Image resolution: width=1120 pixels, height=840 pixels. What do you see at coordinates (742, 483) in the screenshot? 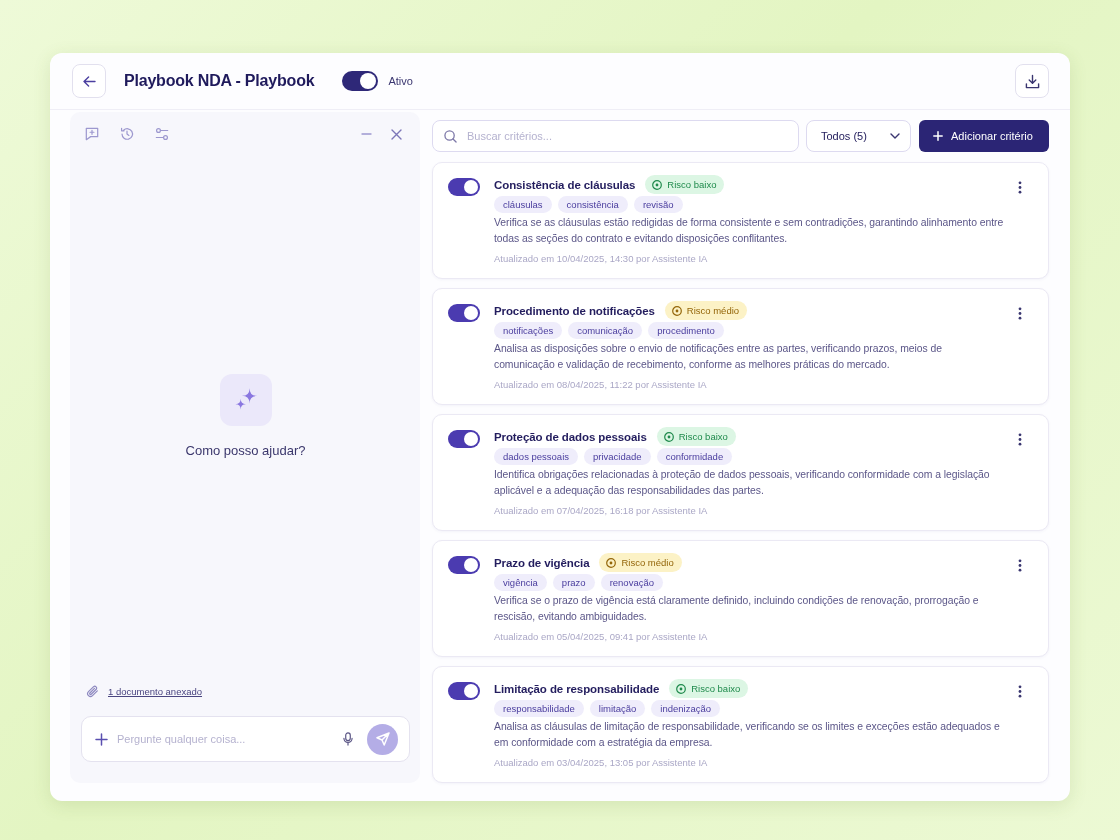
I see `criterion-description: Identifica obrigações relacionadas à proteção de dados pessoais, verificando conformidade com a legislação aplicável e a adequação das responsabilidades das partes.` at bounding box center [742, 483].